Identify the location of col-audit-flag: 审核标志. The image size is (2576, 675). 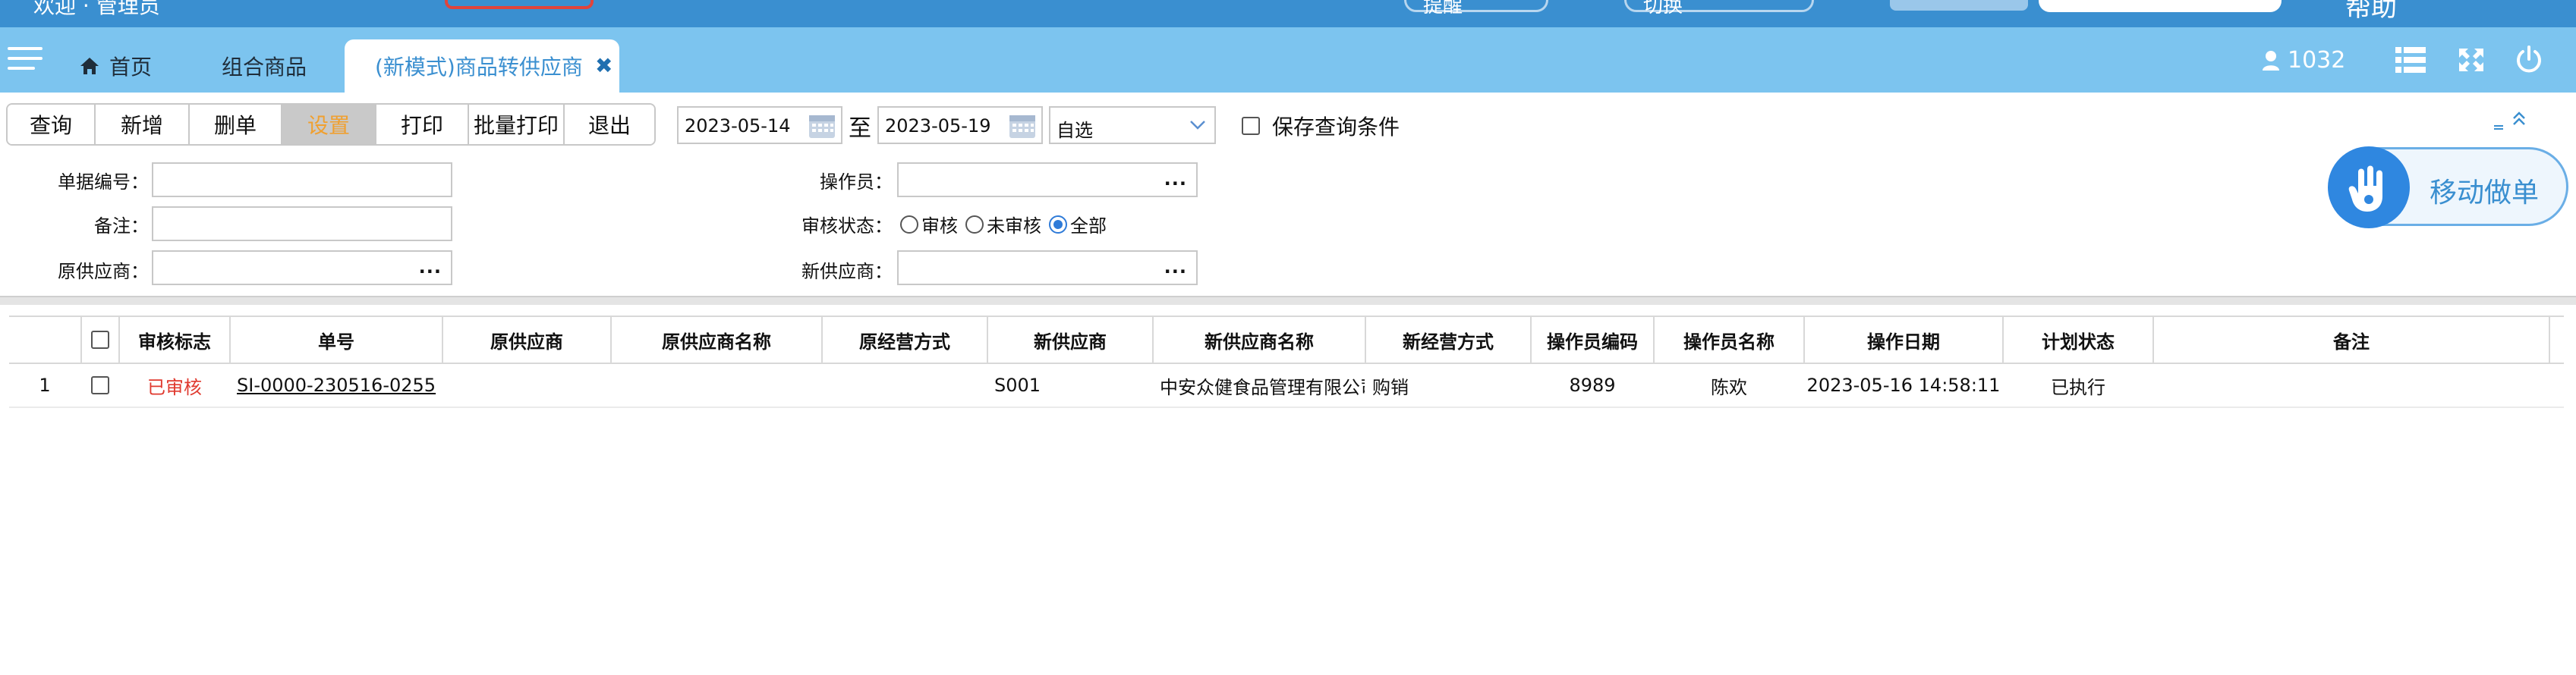
(175, 340).